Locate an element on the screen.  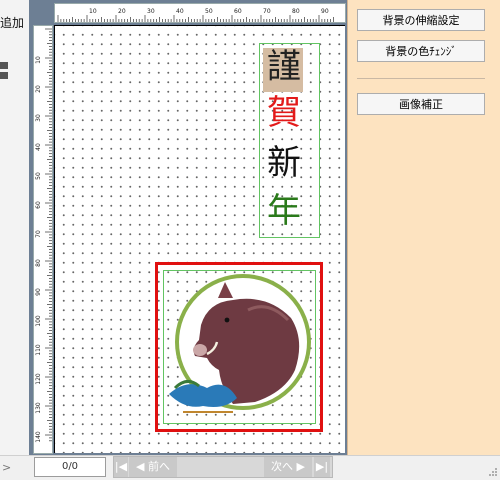
first-page-icon: |◀ is located at coordinates (121, 467).